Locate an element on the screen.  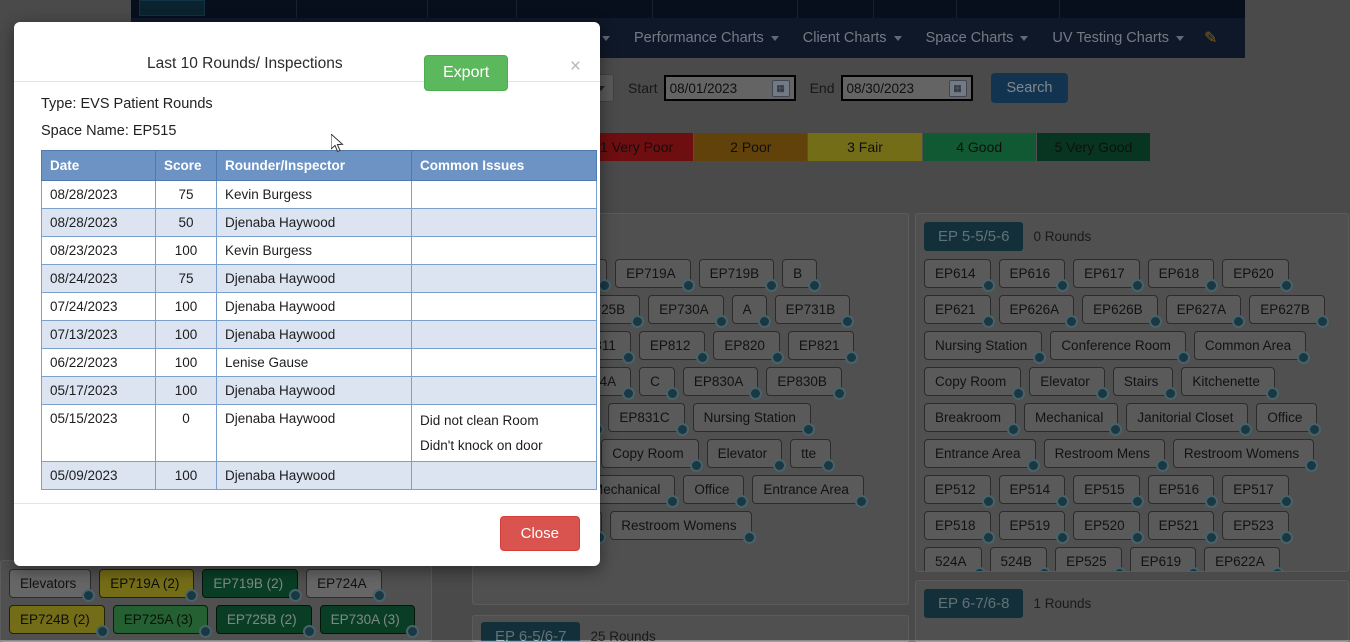
cell-date: 08/24/2023 is located at coordinates (98, 278).